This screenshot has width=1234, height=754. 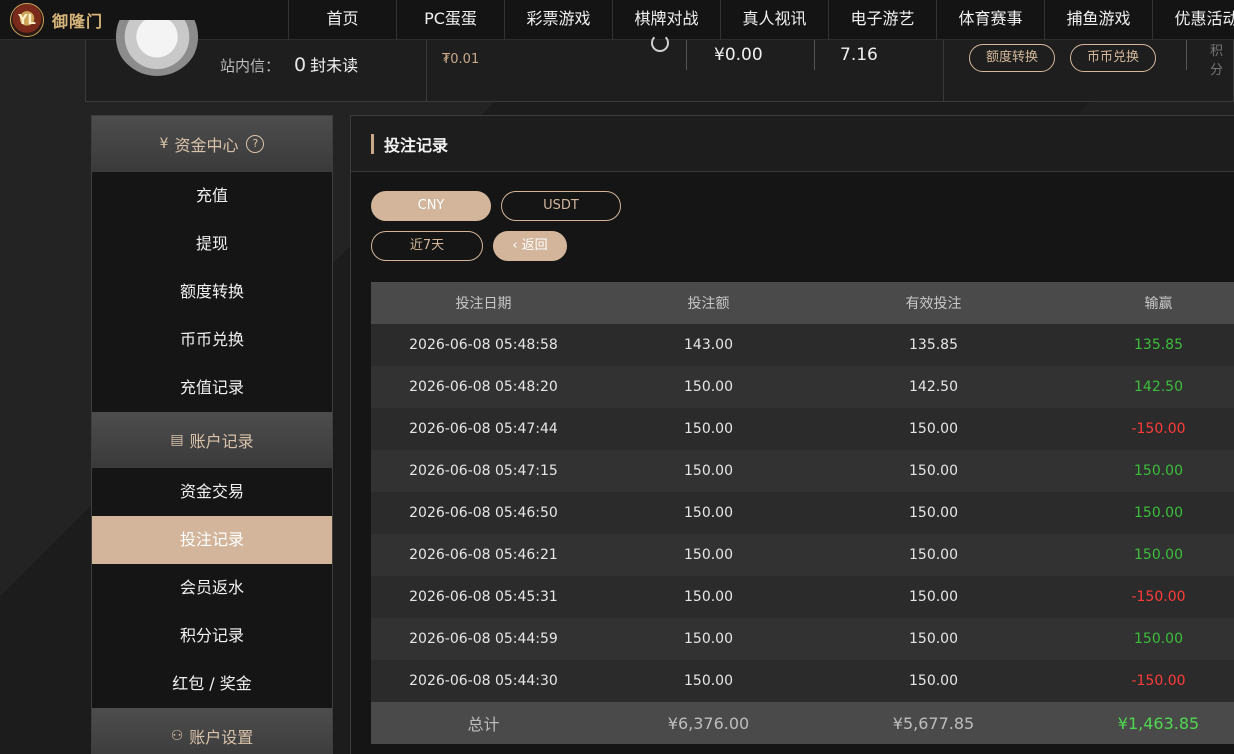 I want to click on cell-win-loss: 135.85, so click(x=1158, y=345).